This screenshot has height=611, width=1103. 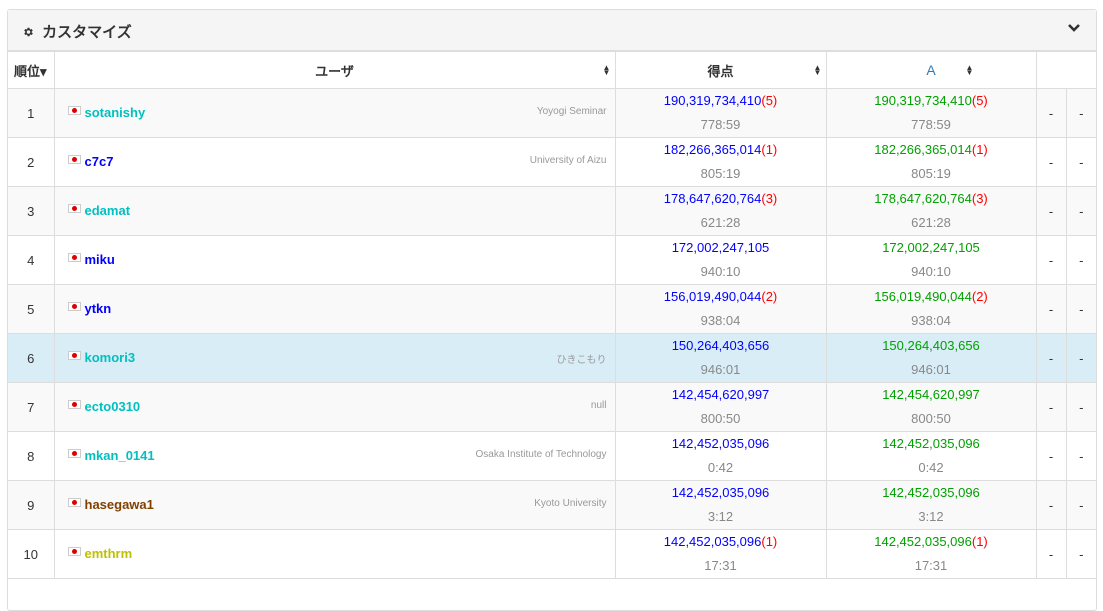 What do you see at coordinates (115, 112) in the screenshot?
I see `username-link: sotanishy` at bounding box center [115, 112].